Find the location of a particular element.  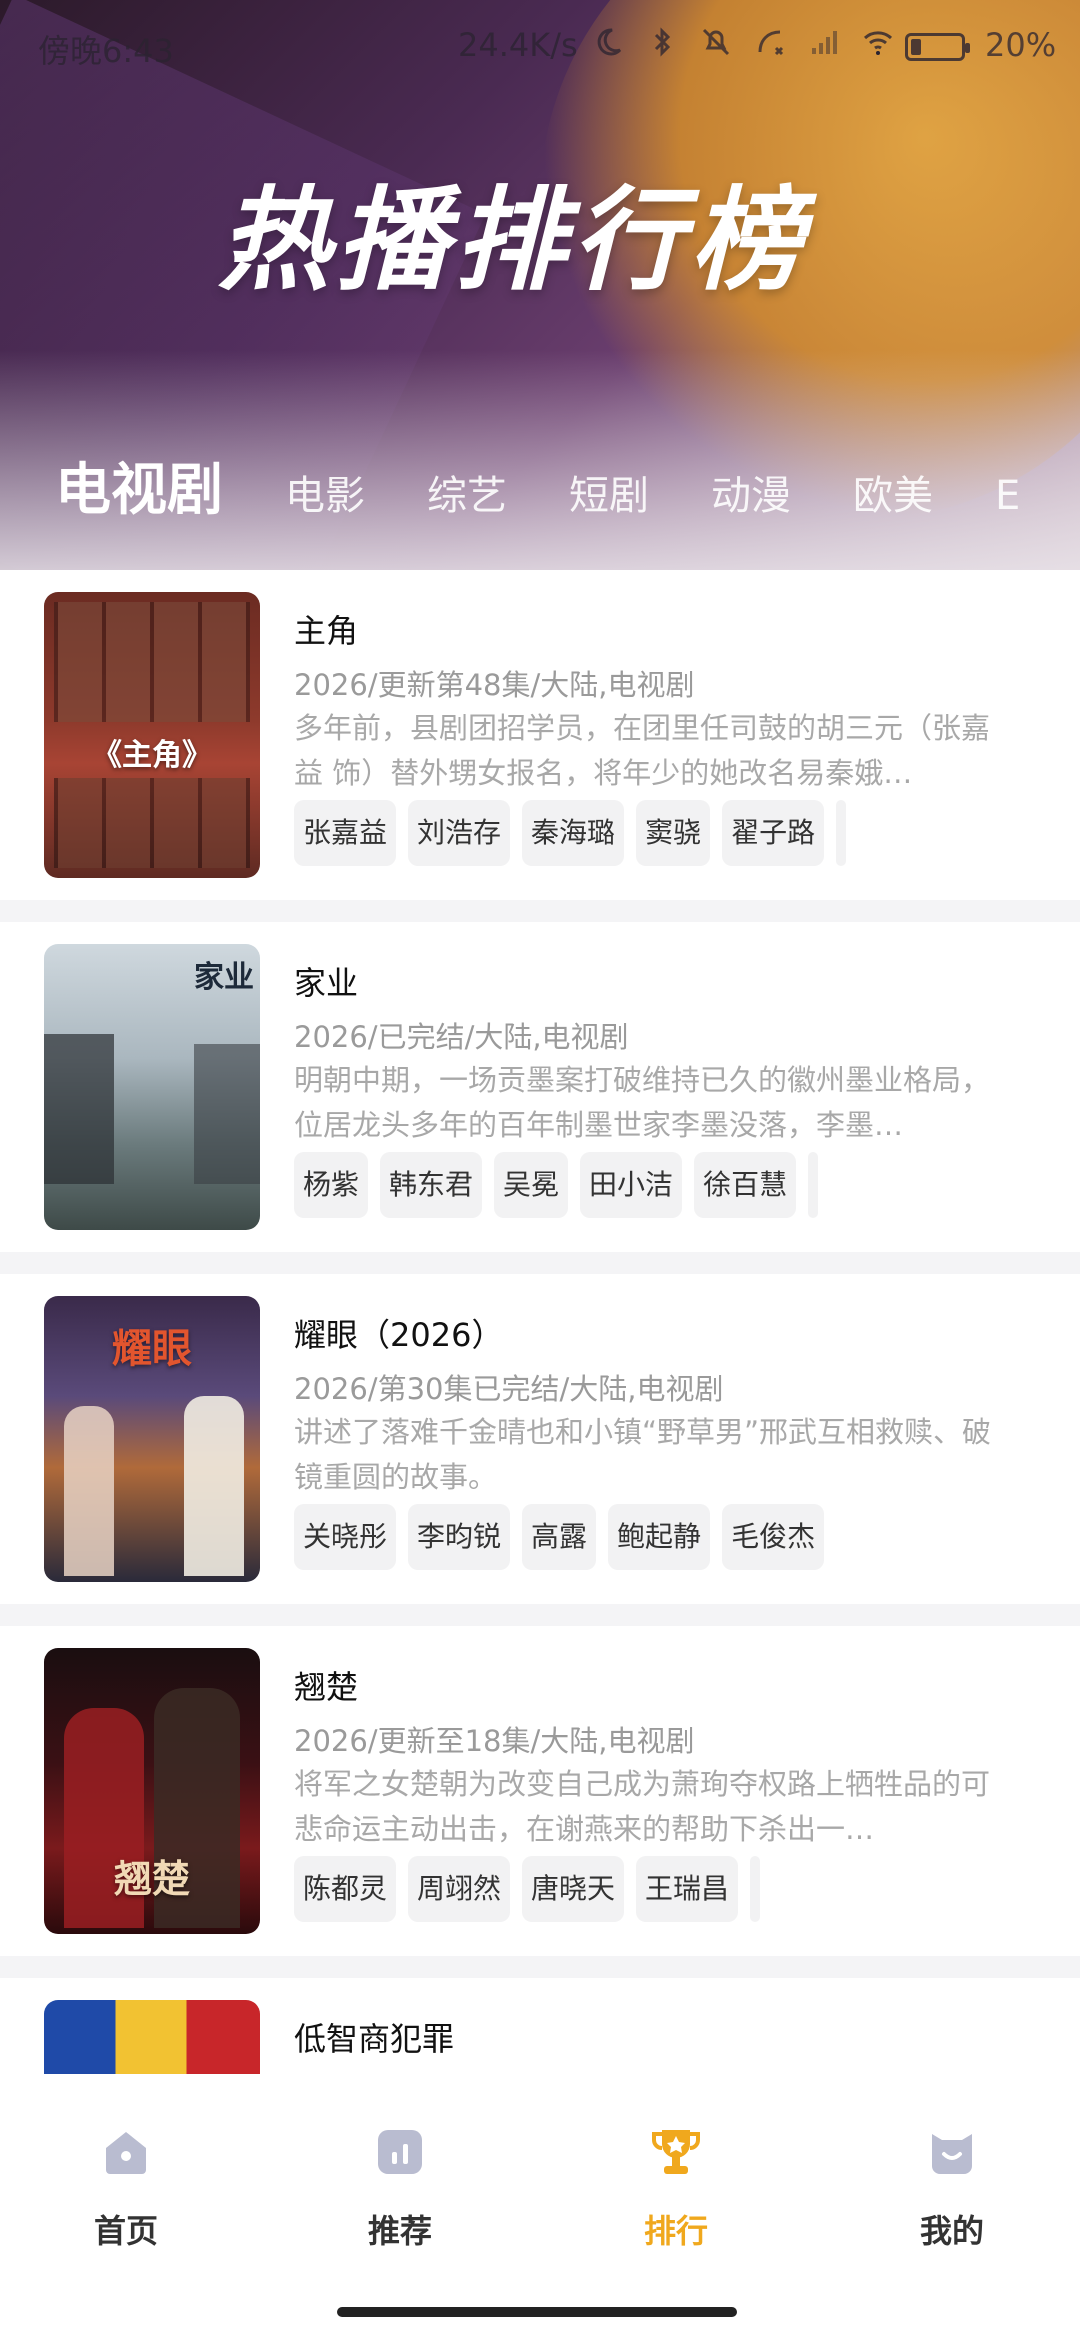

moon-icon is located at coordinates (609, 42).